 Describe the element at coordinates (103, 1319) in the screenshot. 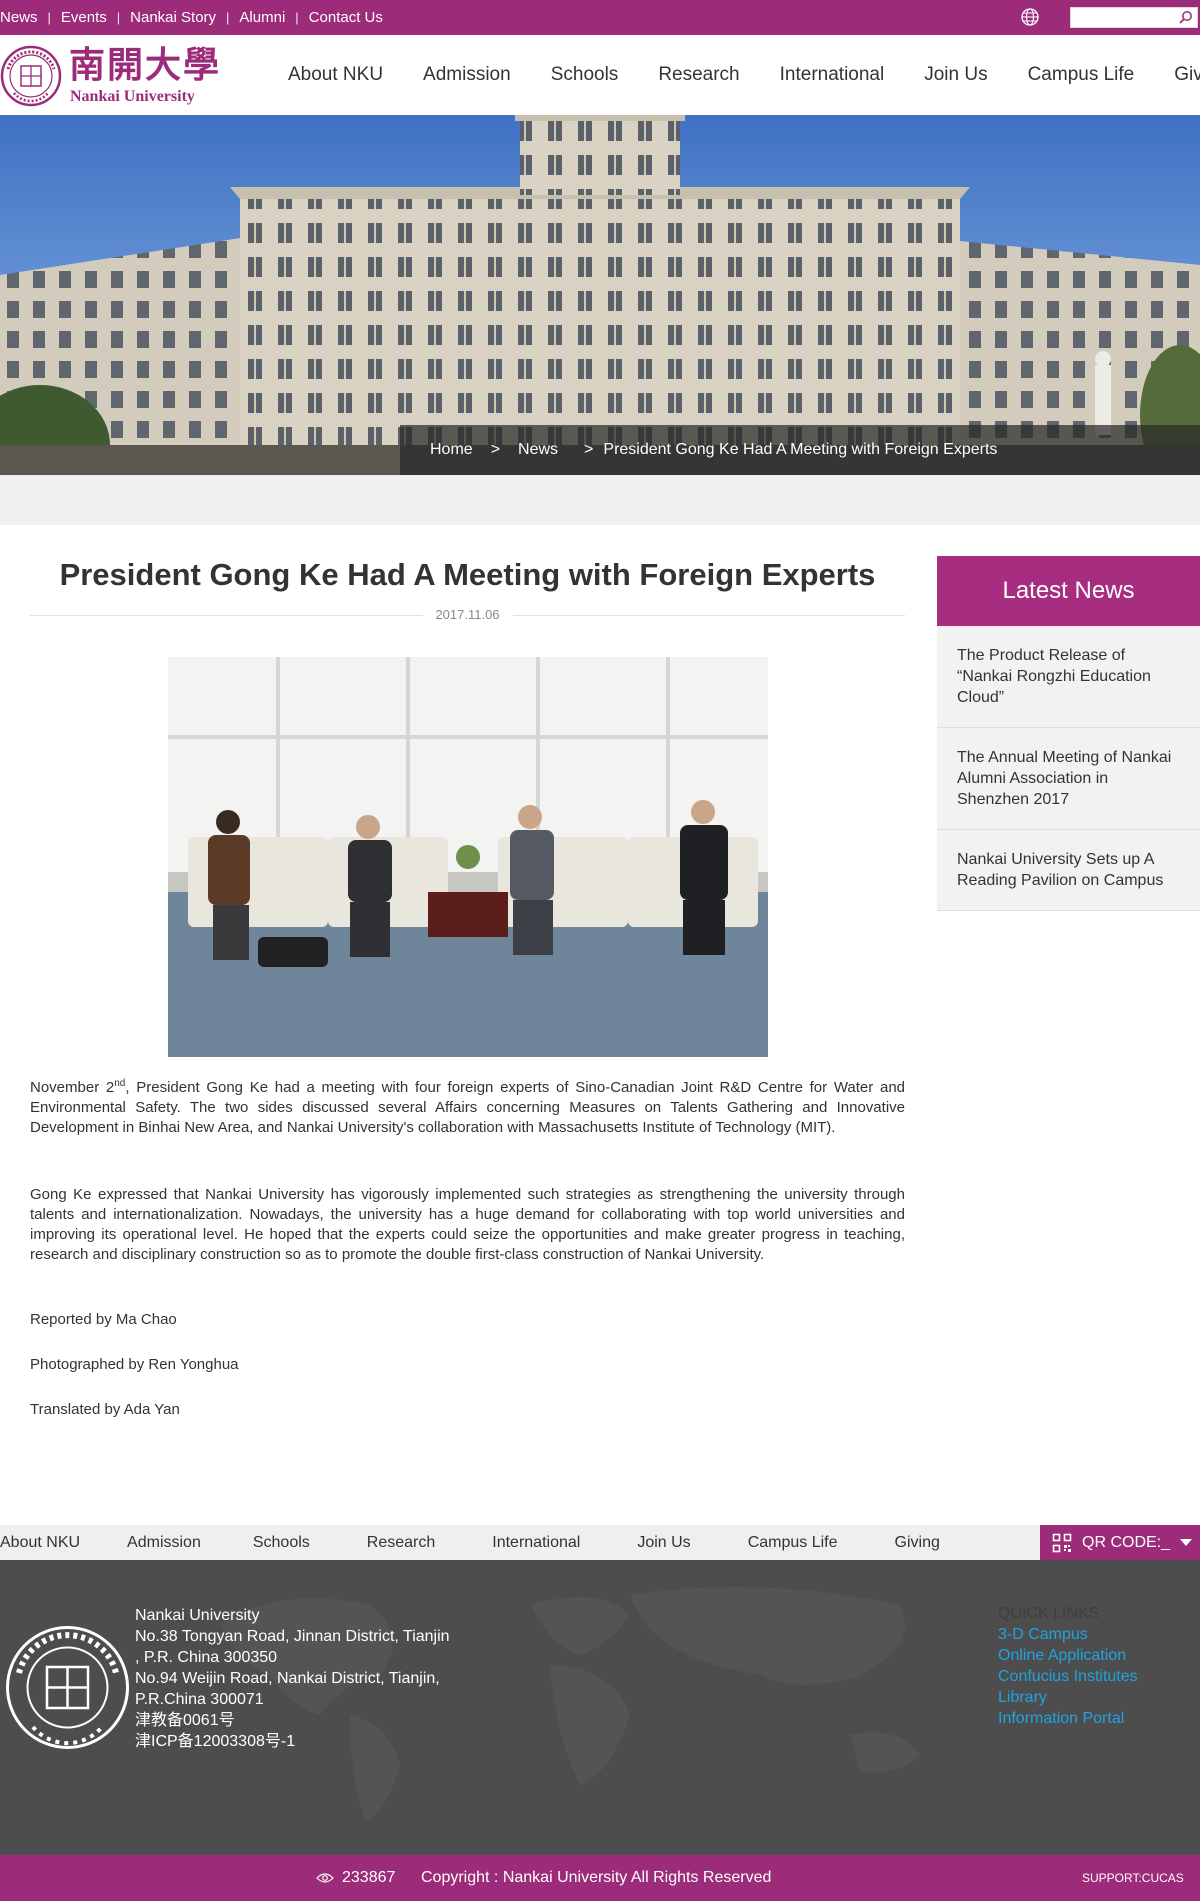

I see `reported-by: Reported by Ma Chao` at that location.